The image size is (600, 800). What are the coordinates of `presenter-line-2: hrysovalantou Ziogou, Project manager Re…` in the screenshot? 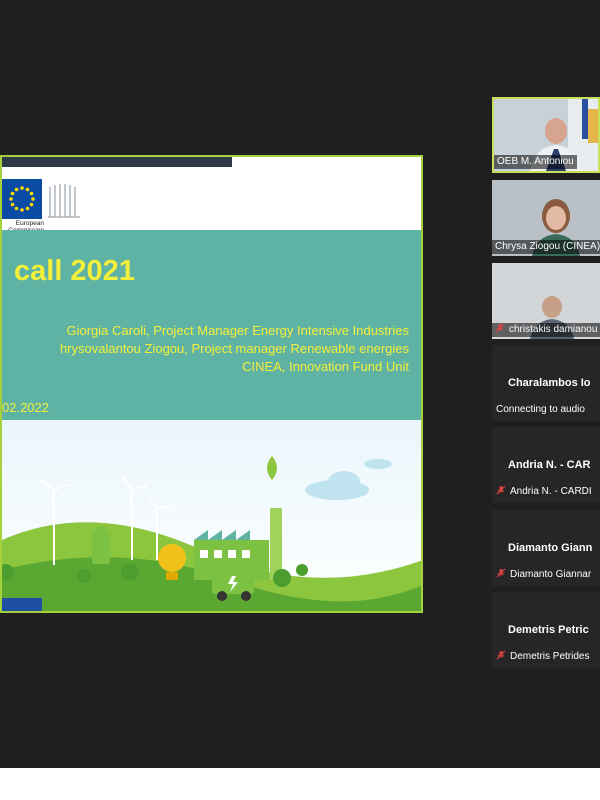 It's located at (234, 348).